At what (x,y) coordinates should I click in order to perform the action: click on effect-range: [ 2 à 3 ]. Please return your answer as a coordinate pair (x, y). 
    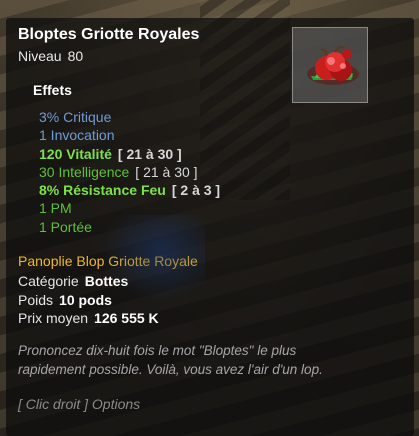
    Looking at the image, I should click on (196, 190).